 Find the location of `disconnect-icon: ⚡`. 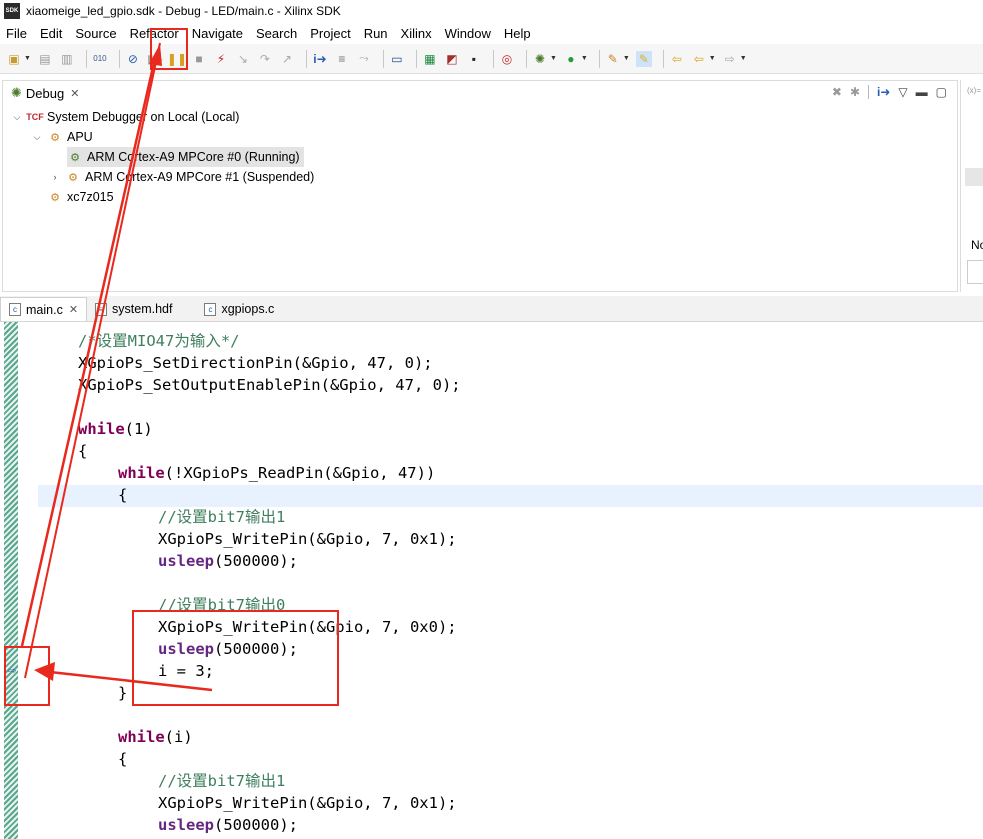

disconnect-icon: ⚡ is located at coordinates (221, 59).